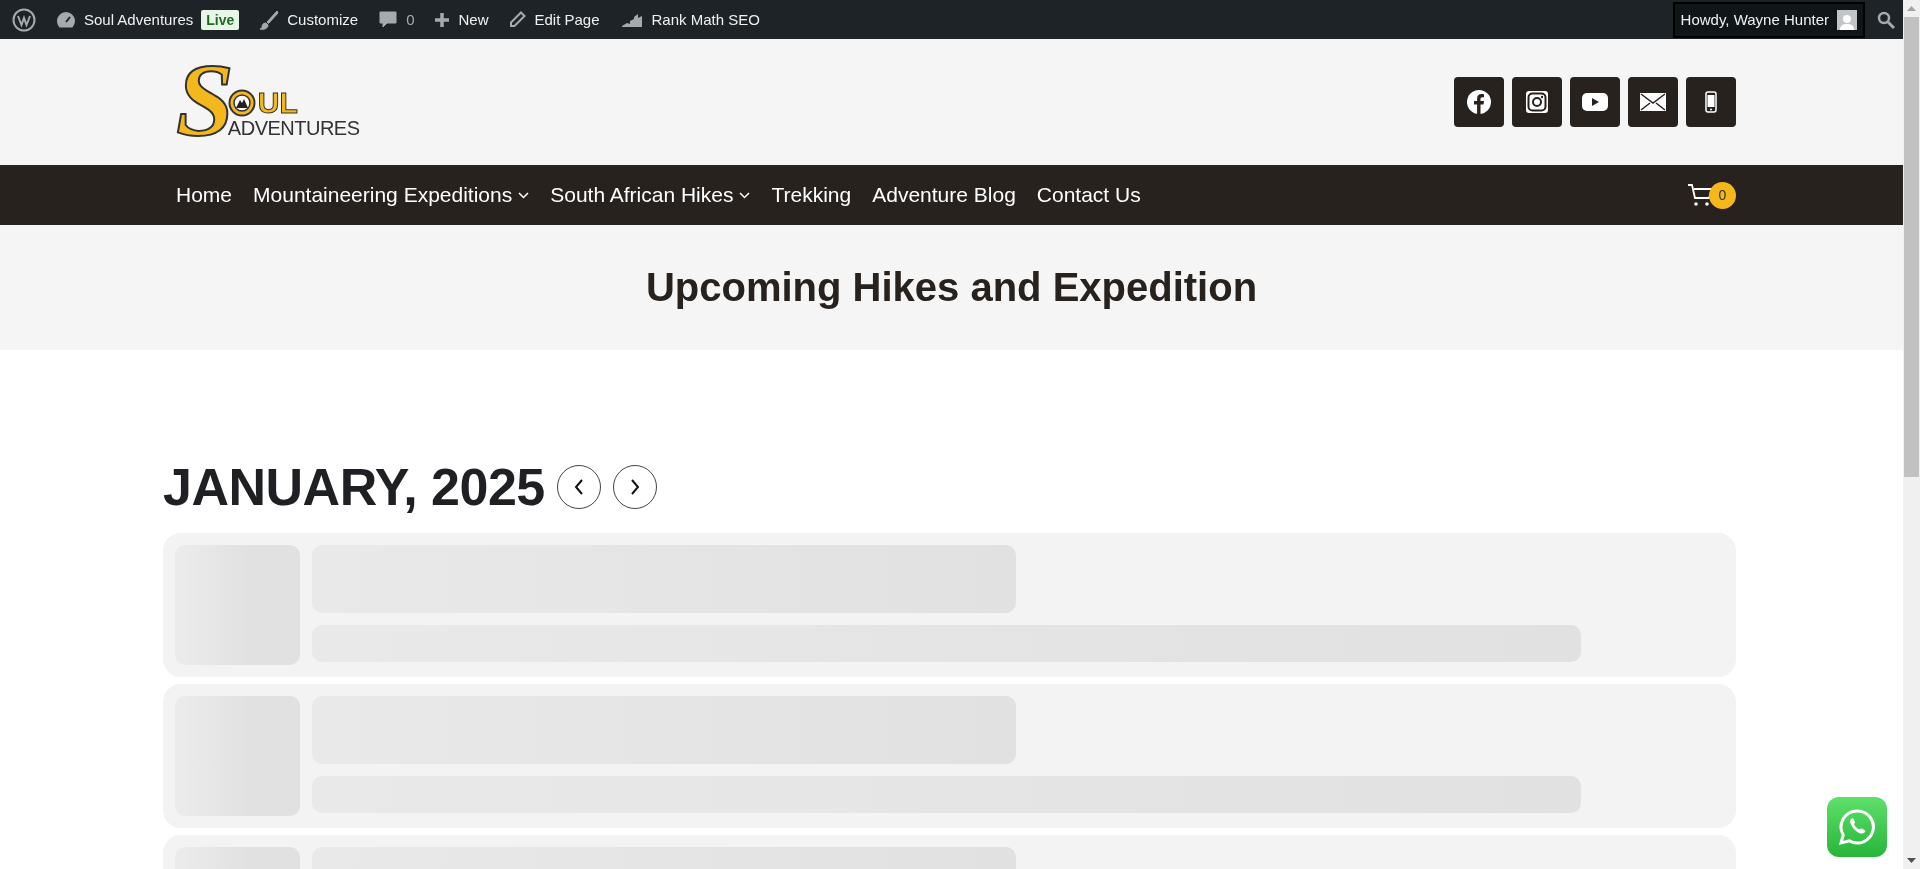 The width and height of the screenshot is (1920, 869). Describe the element at coordinates (461, 19) in the screenshot. I see `admin-bar-link: New` at that location.